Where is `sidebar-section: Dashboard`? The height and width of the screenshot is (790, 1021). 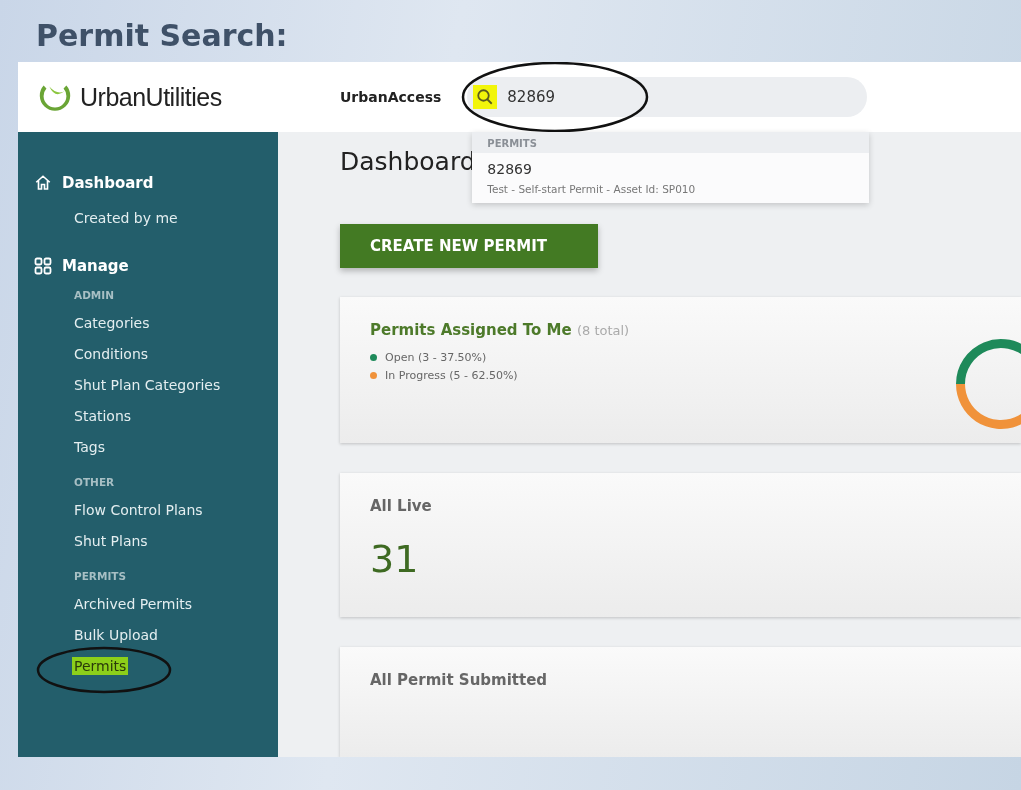 sidebar-section: Dashboard is located at coordinates (108, 183).